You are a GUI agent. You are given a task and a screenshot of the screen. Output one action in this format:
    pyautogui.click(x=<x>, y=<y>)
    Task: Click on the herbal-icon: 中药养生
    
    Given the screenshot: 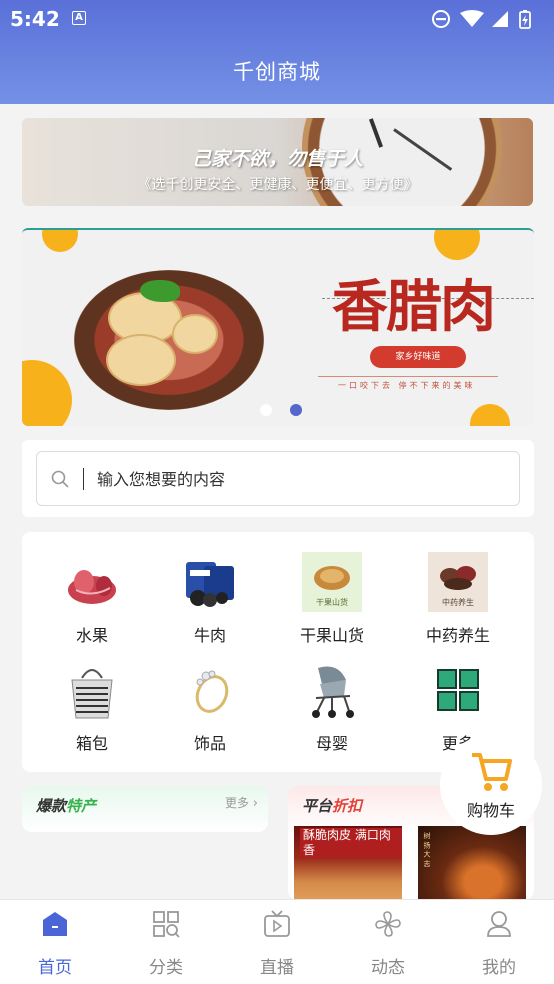 What is the action you would take?
    pyautogui.click(x=458, y=582)
    